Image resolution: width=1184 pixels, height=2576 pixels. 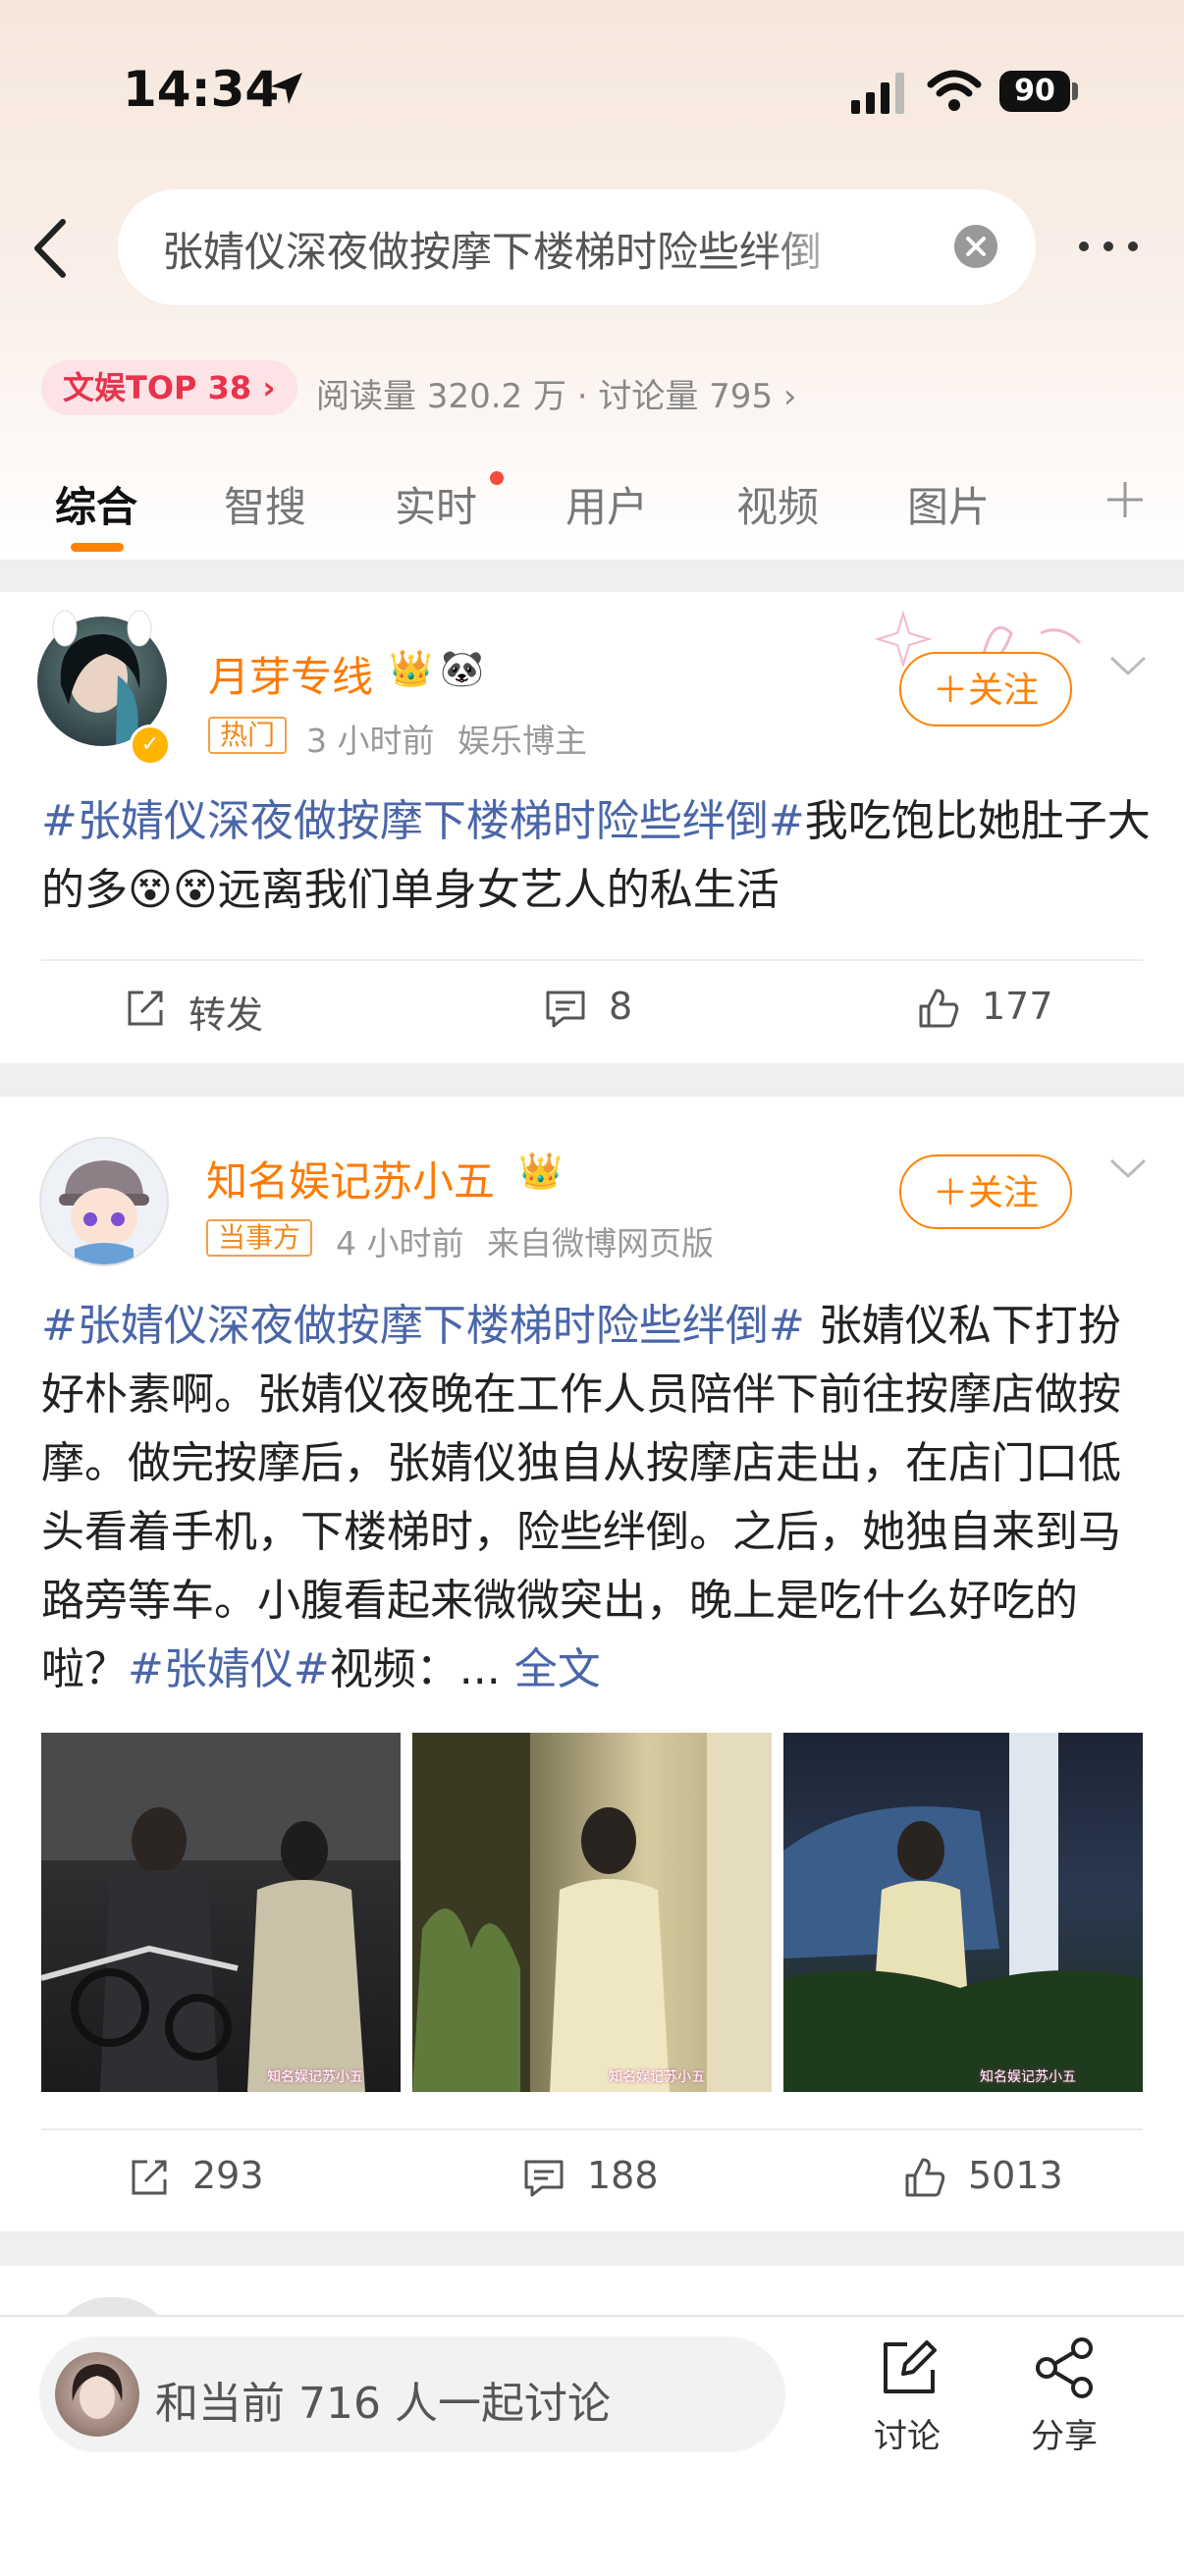 I want to click on tab-users: 用户, so click(x=606, y=504).